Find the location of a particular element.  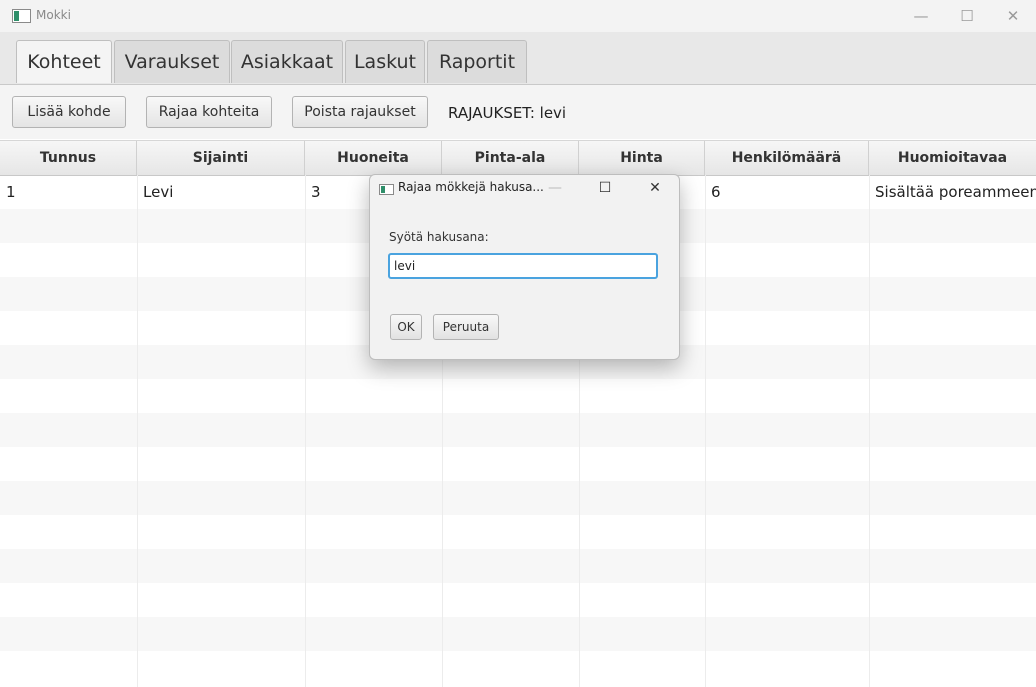

tab-kohteet: Kohteet is located at coordinates (64, 61).